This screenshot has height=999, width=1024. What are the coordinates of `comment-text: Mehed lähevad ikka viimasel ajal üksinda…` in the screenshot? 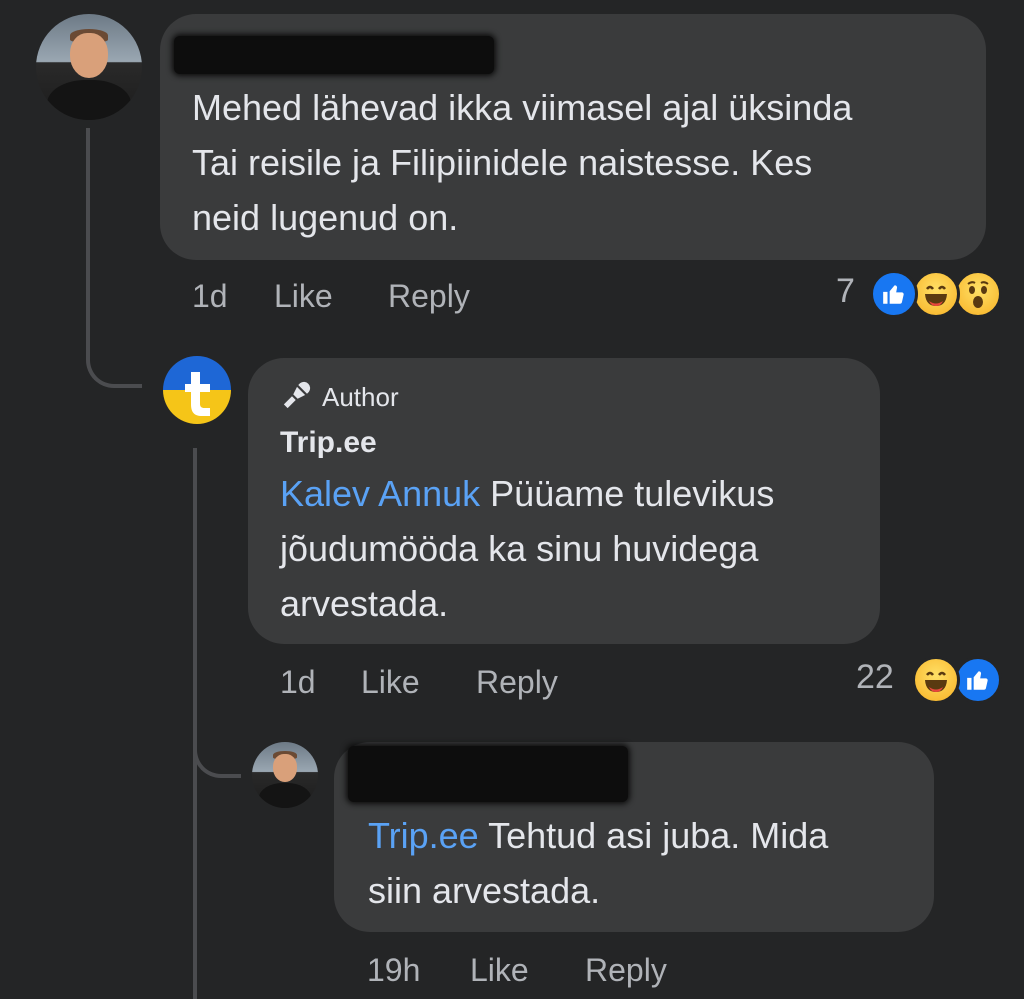 It's located at (522, 162).